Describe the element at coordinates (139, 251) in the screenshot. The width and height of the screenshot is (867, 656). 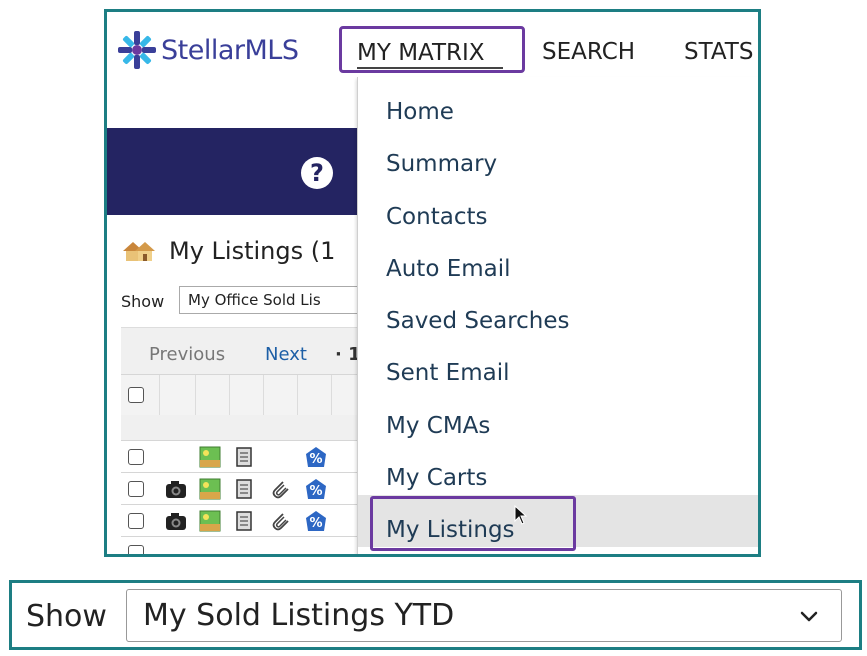
I see `house-icon` at that location.